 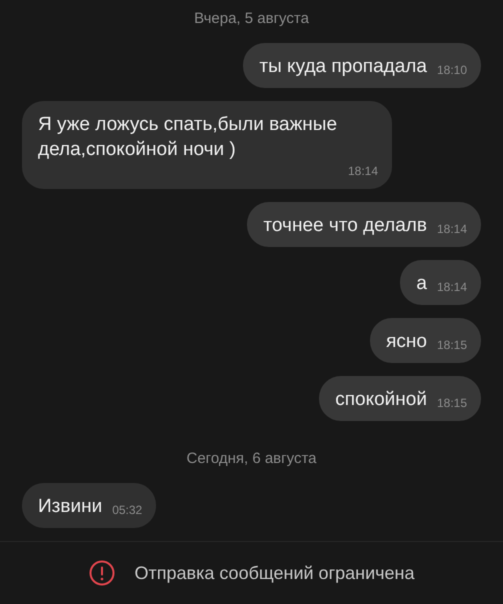 What do you see at coordinates (343, 67) in the screenshot?
I see `message-text: ты куда пропадала` at bounding box center [343, 67].